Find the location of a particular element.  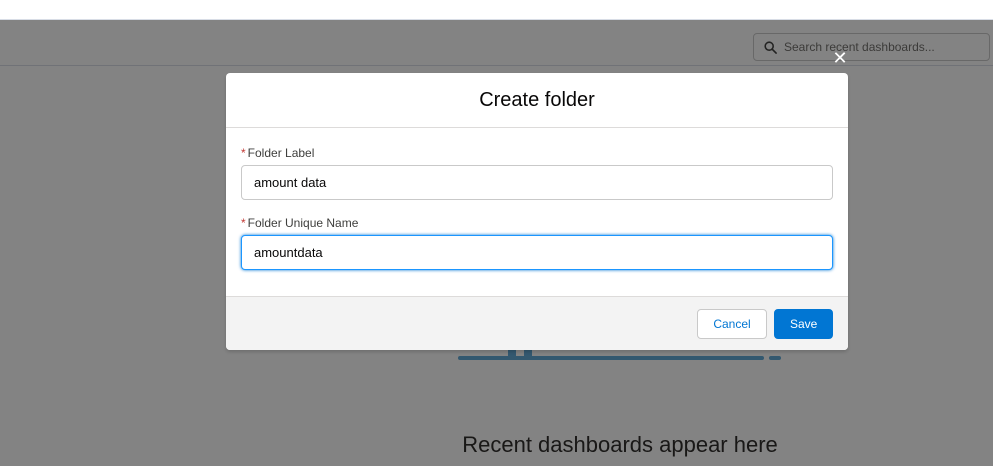

folder-unique-name-input is located at coordinates (537, 252).